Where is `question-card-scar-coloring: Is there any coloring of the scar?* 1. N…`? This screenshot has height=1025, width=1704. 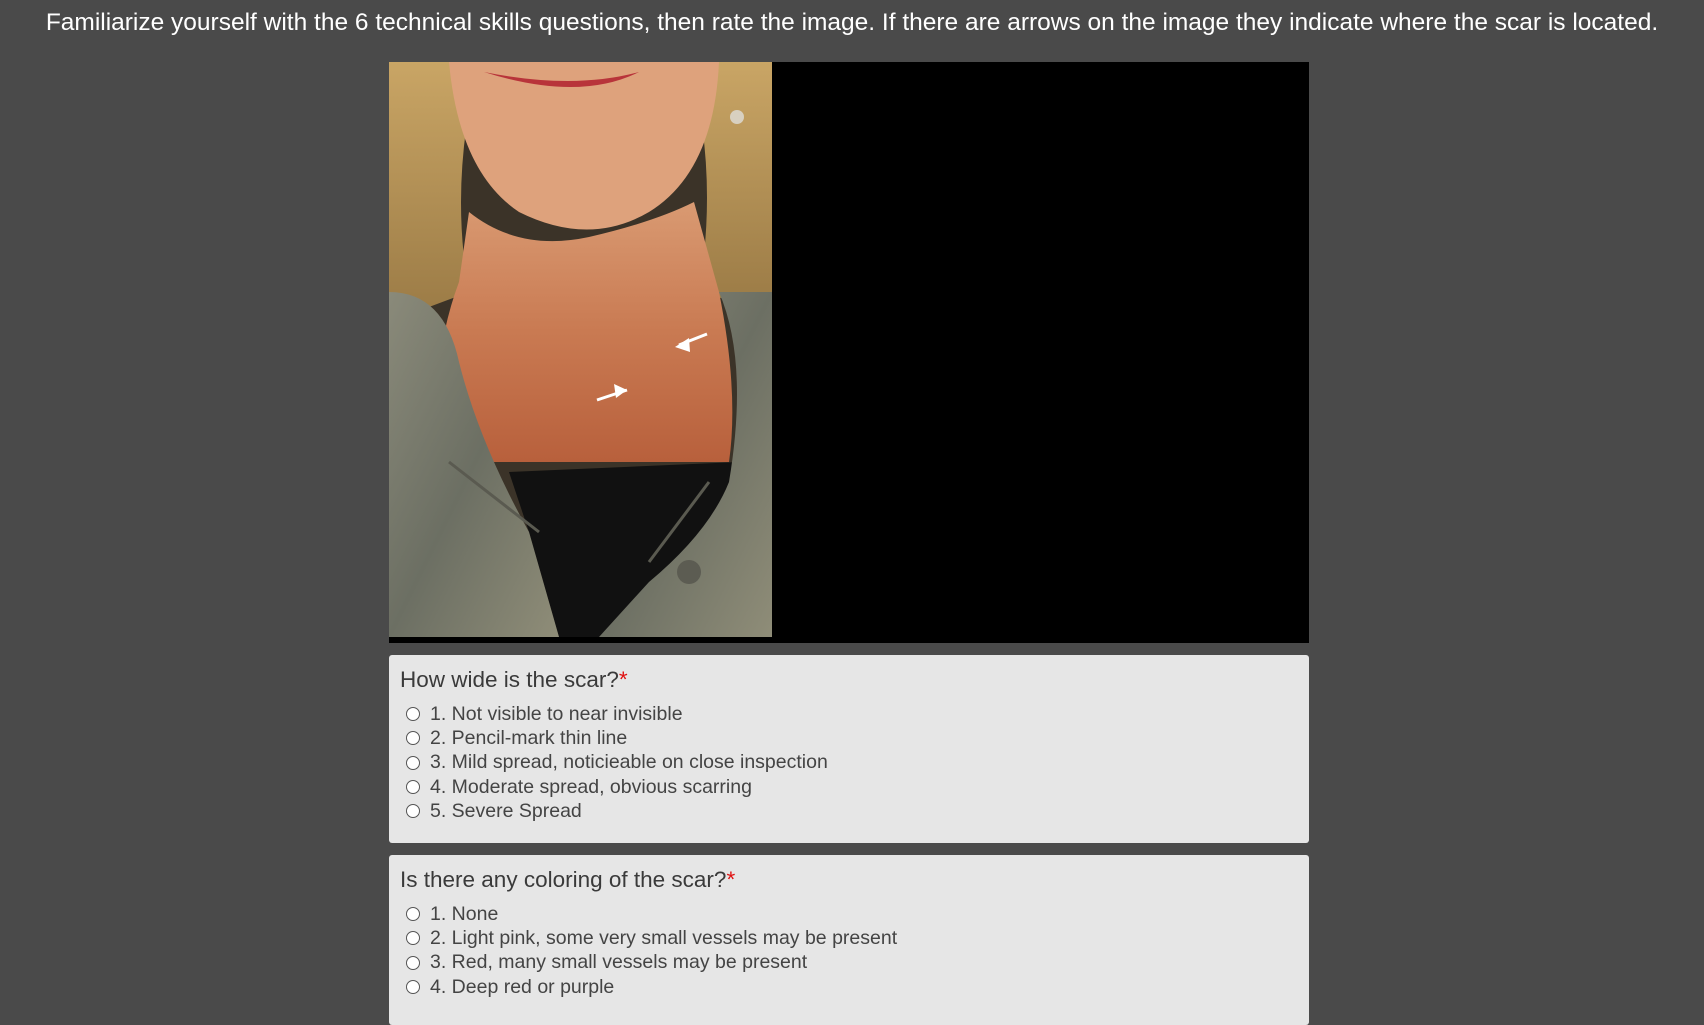 question-card-scar-coloring: Is there any coloring of the scar?* 1. N… is located at coordinates (849, 940).